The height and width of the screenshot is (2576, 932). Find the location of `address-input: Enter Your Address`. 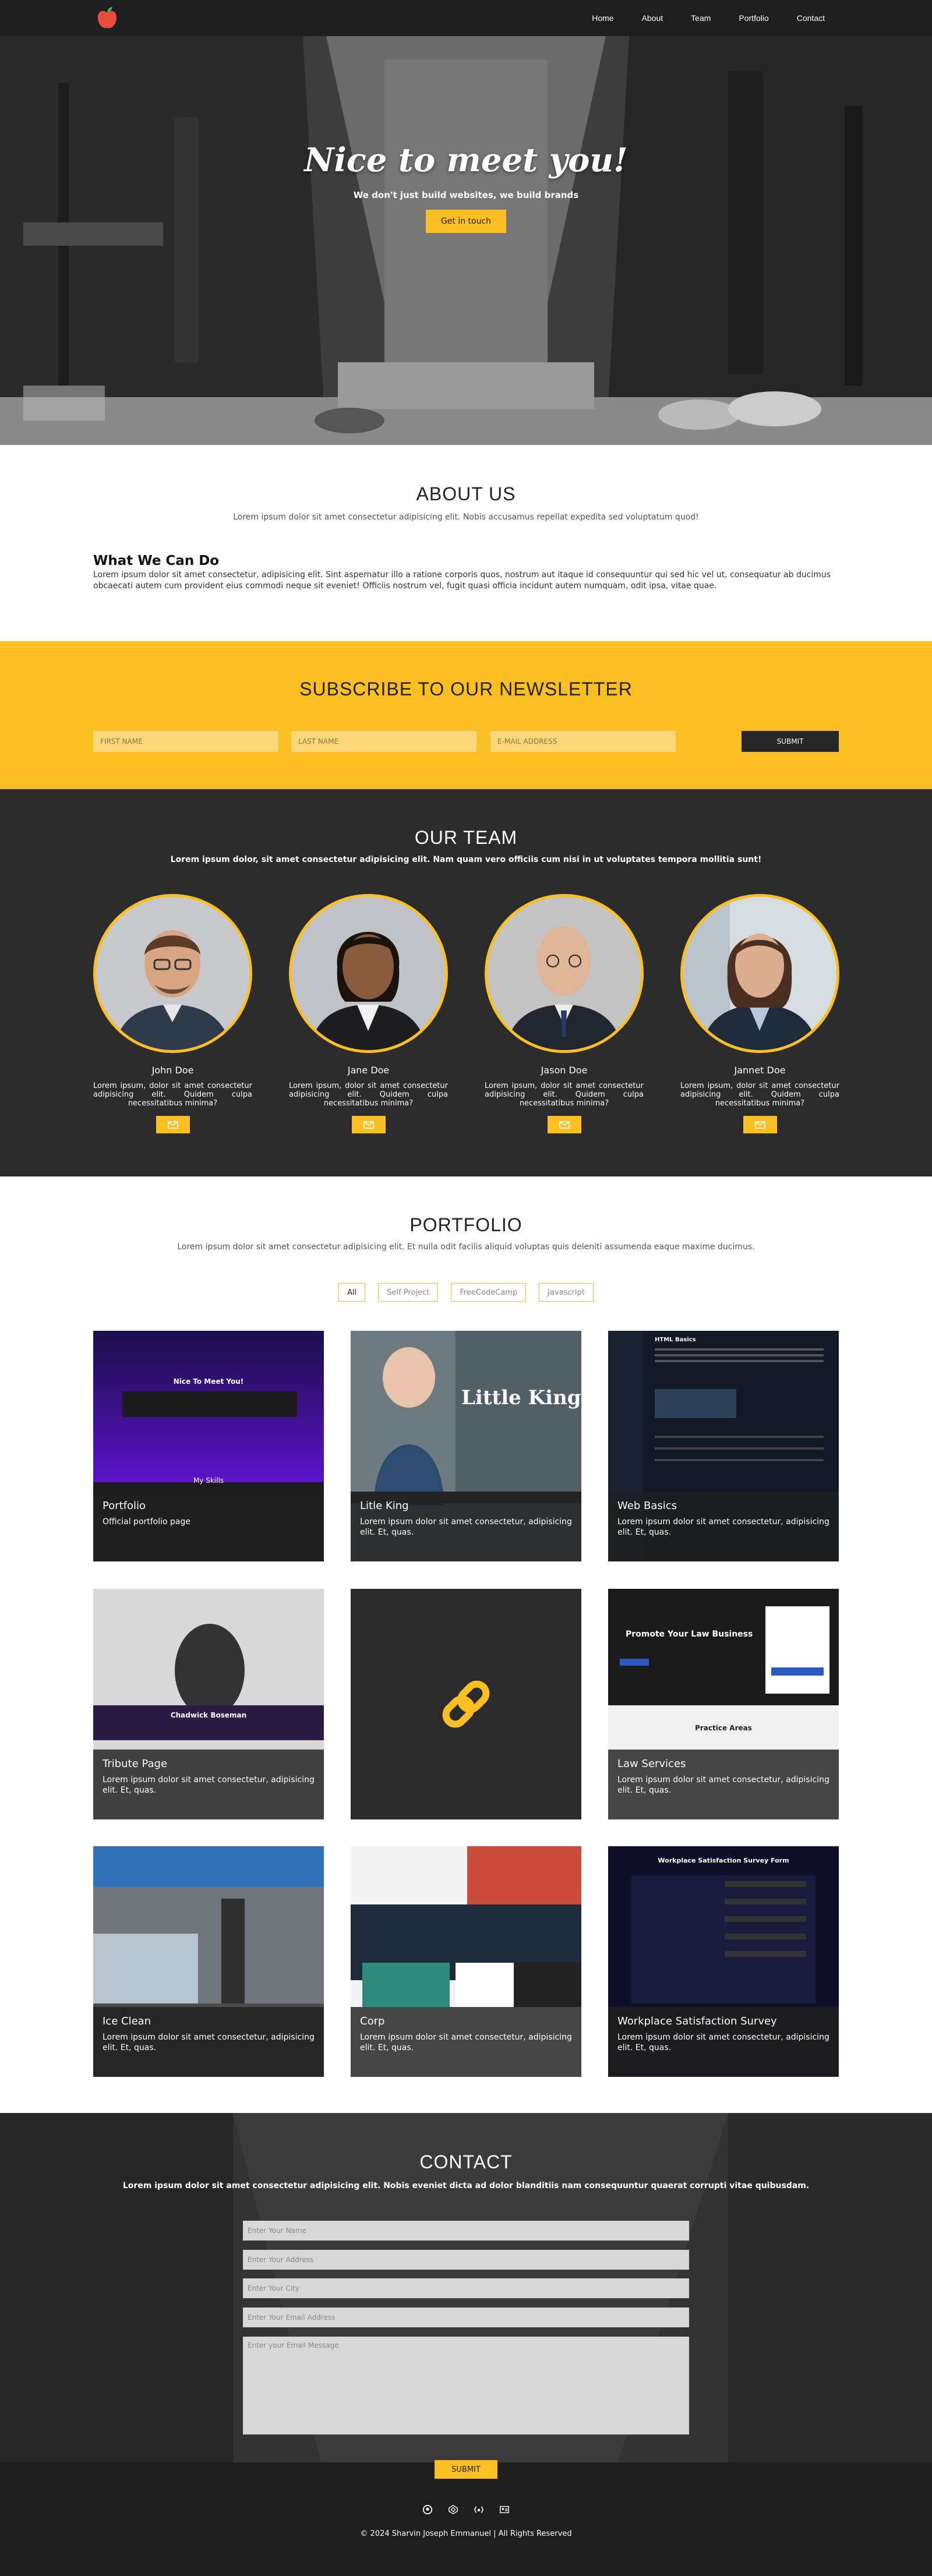

address-input: Enter Your Address is located at coordinates (466, 2260).